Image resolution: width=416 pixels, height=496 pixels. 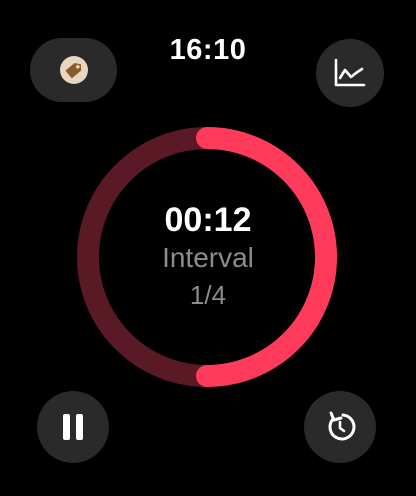 What do you see at coordinates (208, 220) in the screenshot?
I see `elapsed-time: 00:12` at bounding box center [208, 220].